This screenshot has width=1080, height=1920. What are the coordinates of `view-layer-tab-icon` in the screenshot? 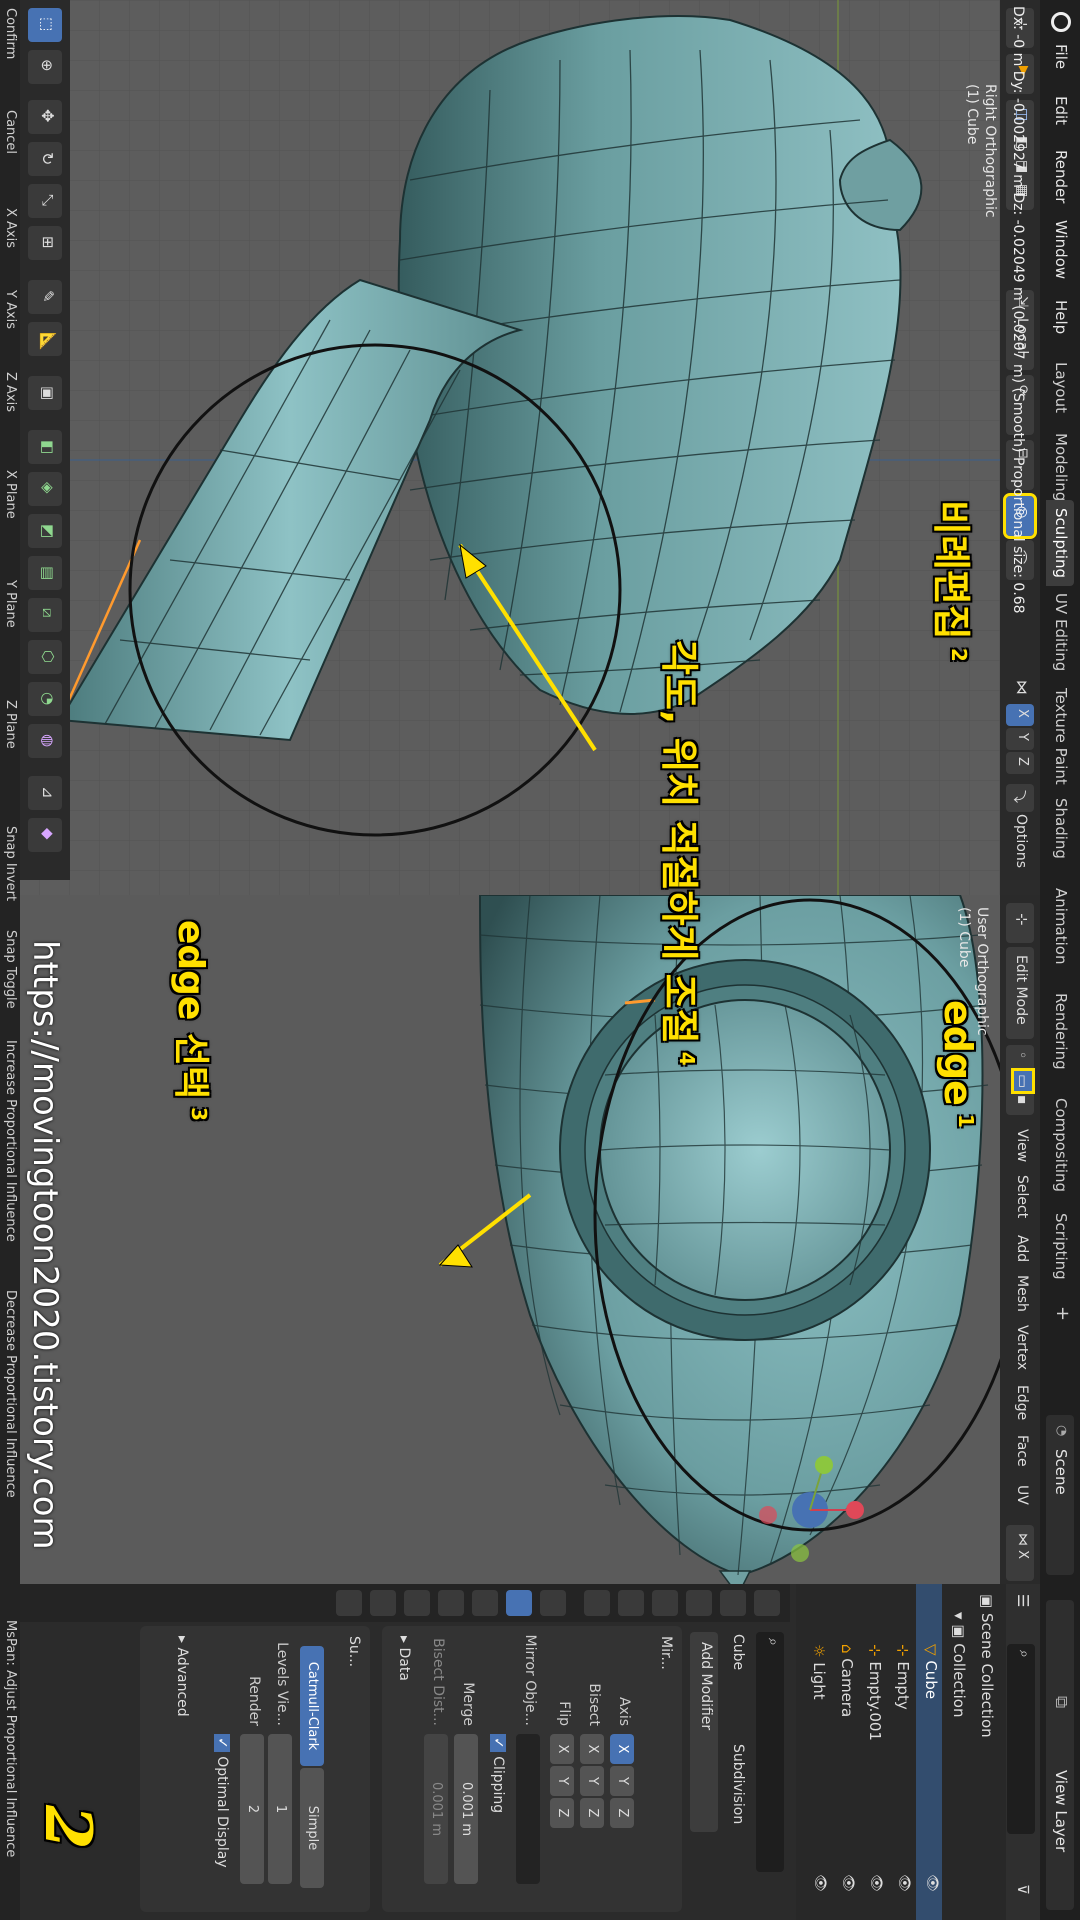 It's located at (665, 1603).